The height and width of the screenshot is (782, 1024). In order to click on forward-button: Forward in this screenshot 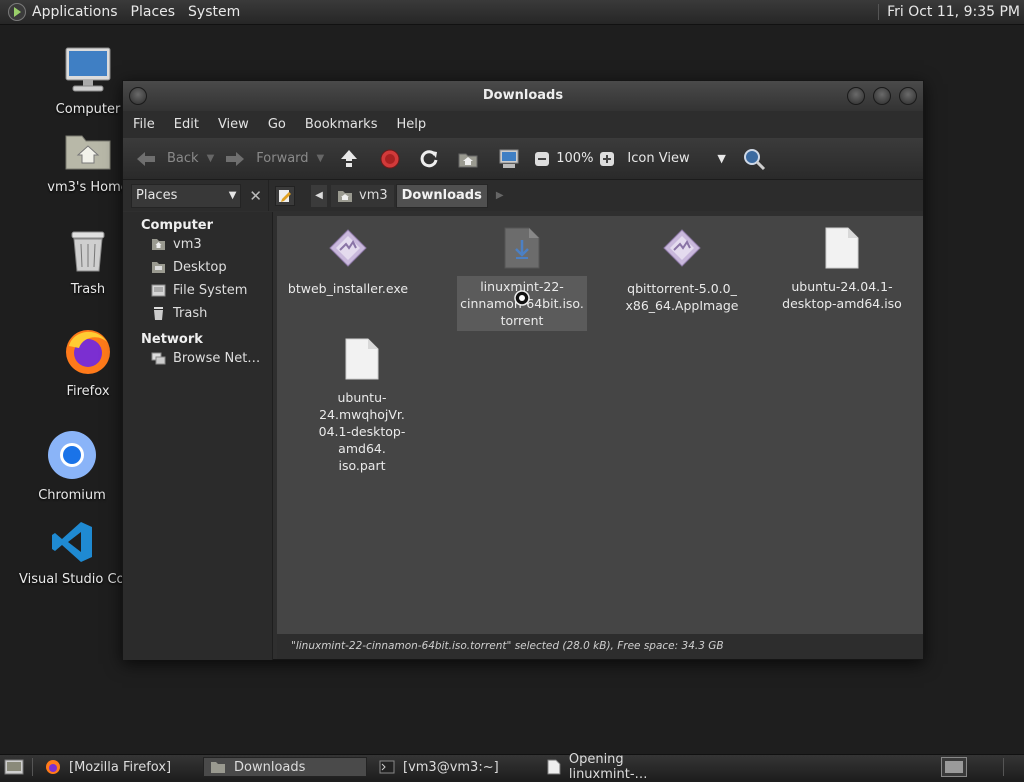, I will do `click(266, 159)`.